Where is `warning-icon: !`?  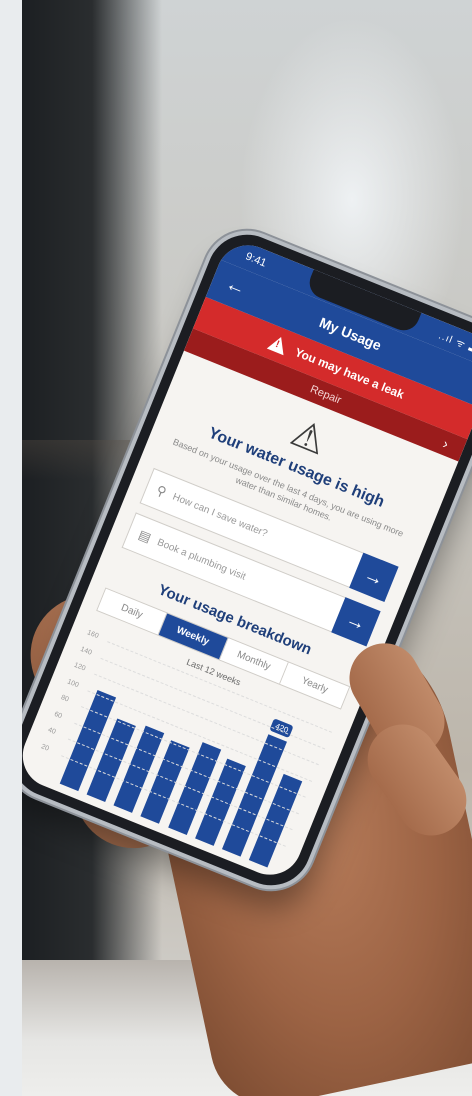
warning-icon: ! is located at coordinates (278, 344).